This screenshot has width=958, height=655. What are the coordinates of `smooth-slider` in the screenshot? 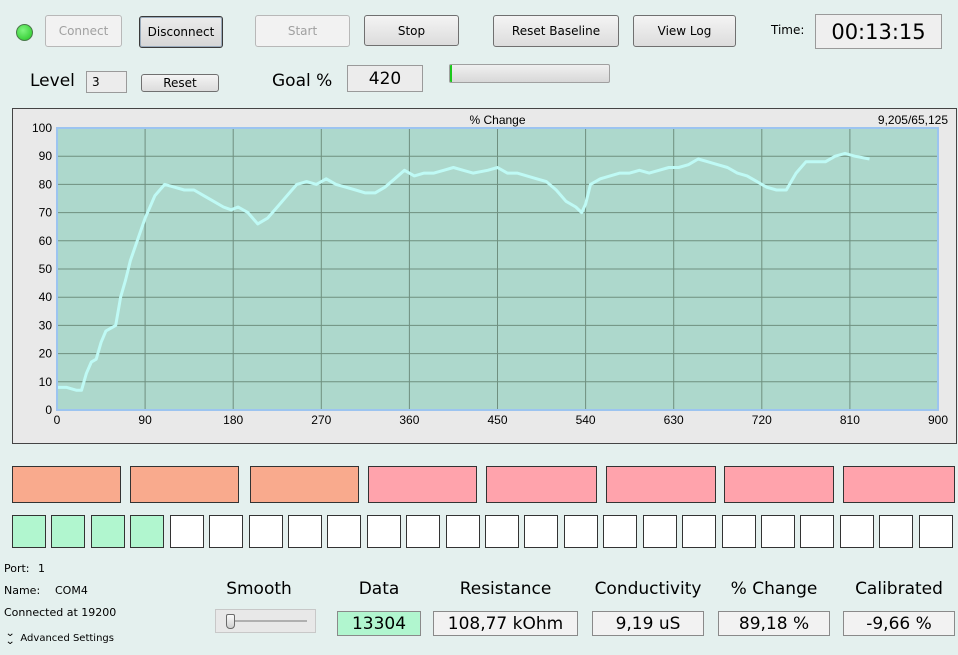 It's located at (265, 621).